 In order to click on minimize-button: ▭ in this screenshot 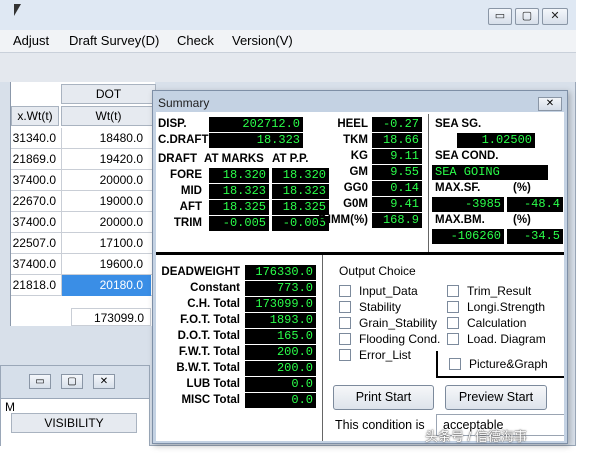, I will do `click(500, 16)`.